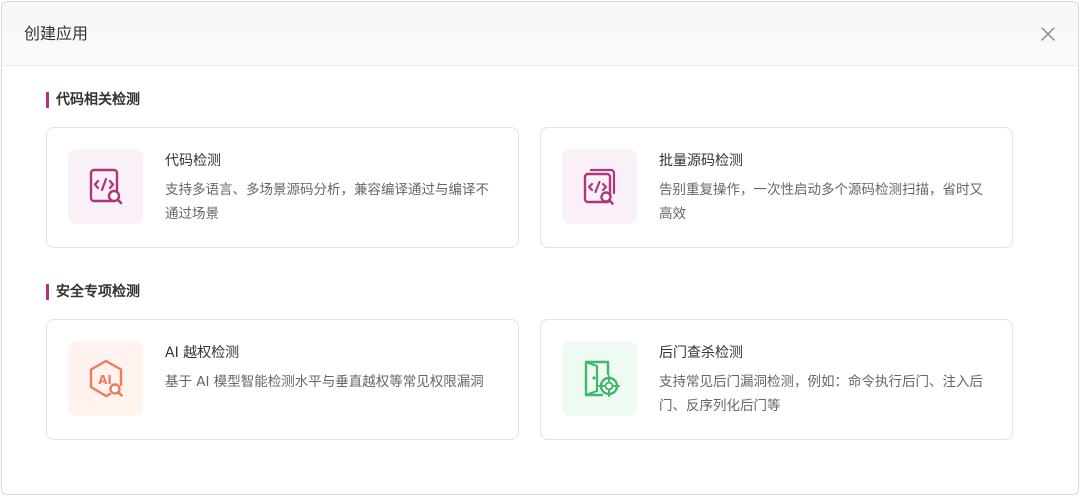 The image size is (1080, 496). I want to click on close-icon, so click(1048, 34).